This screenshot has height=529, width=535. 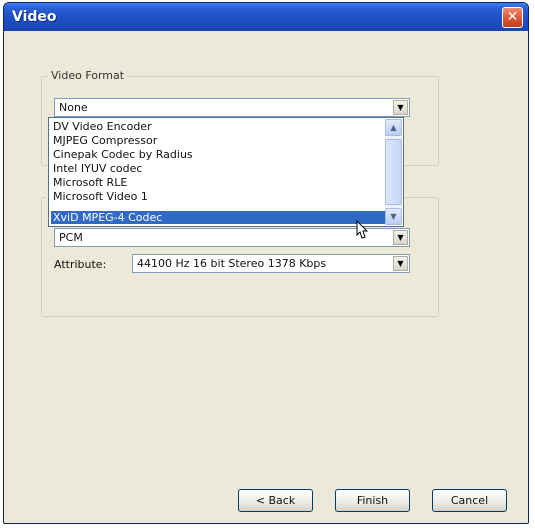 I want to click on video-format-select: None ▼, so click(x=232, y=107).